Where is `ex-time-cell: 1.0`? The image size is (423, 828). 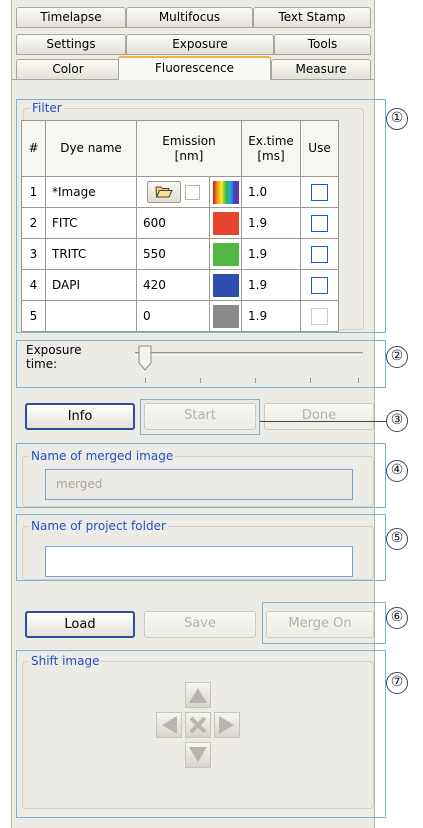
ex-time-cell: 1.0 is located at coordinates (271, 192).